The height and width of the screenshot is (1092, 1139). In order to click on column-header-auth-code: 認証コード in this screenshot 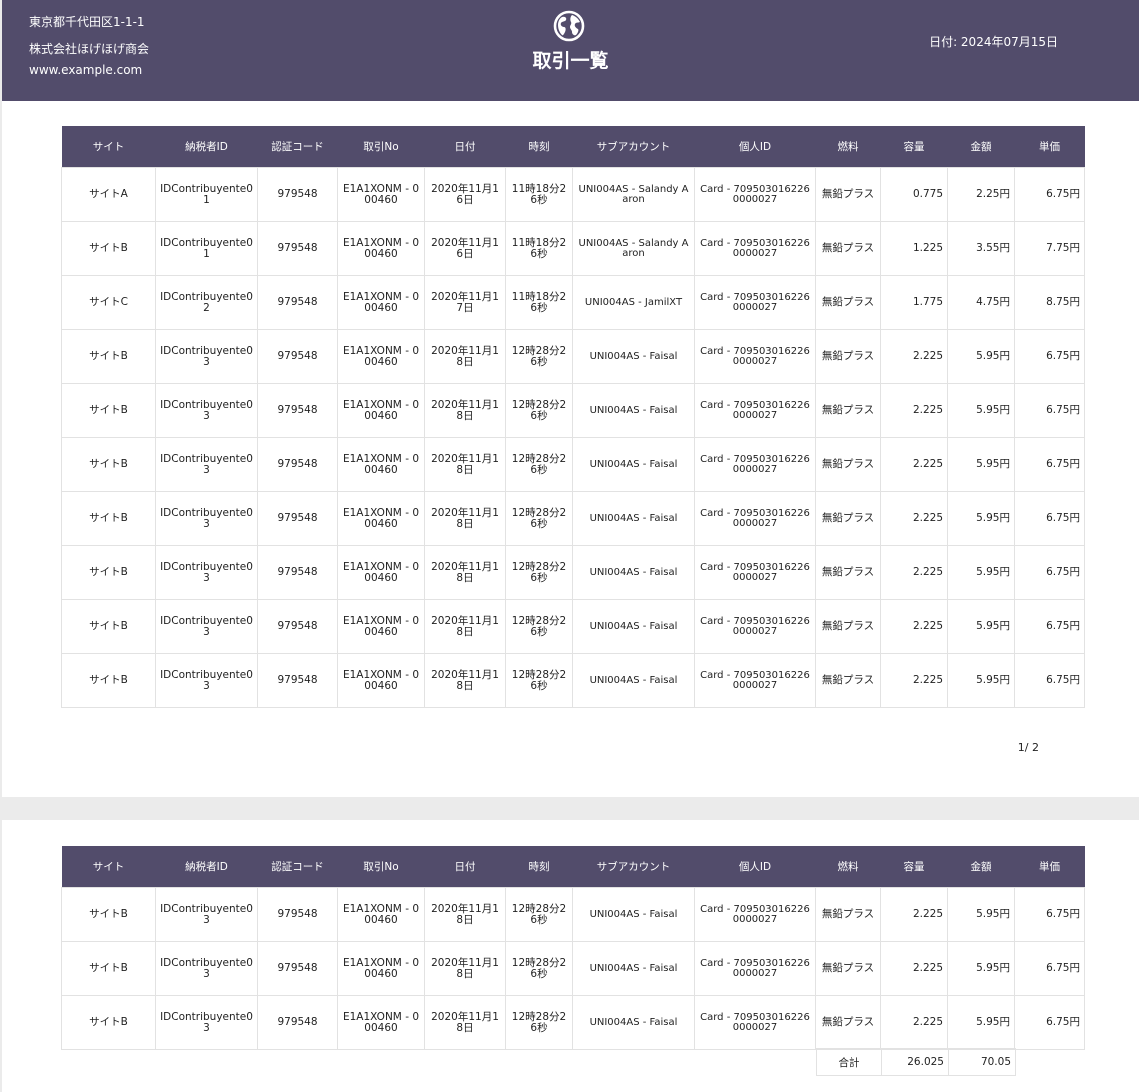, I will do `click(297, 147)`.